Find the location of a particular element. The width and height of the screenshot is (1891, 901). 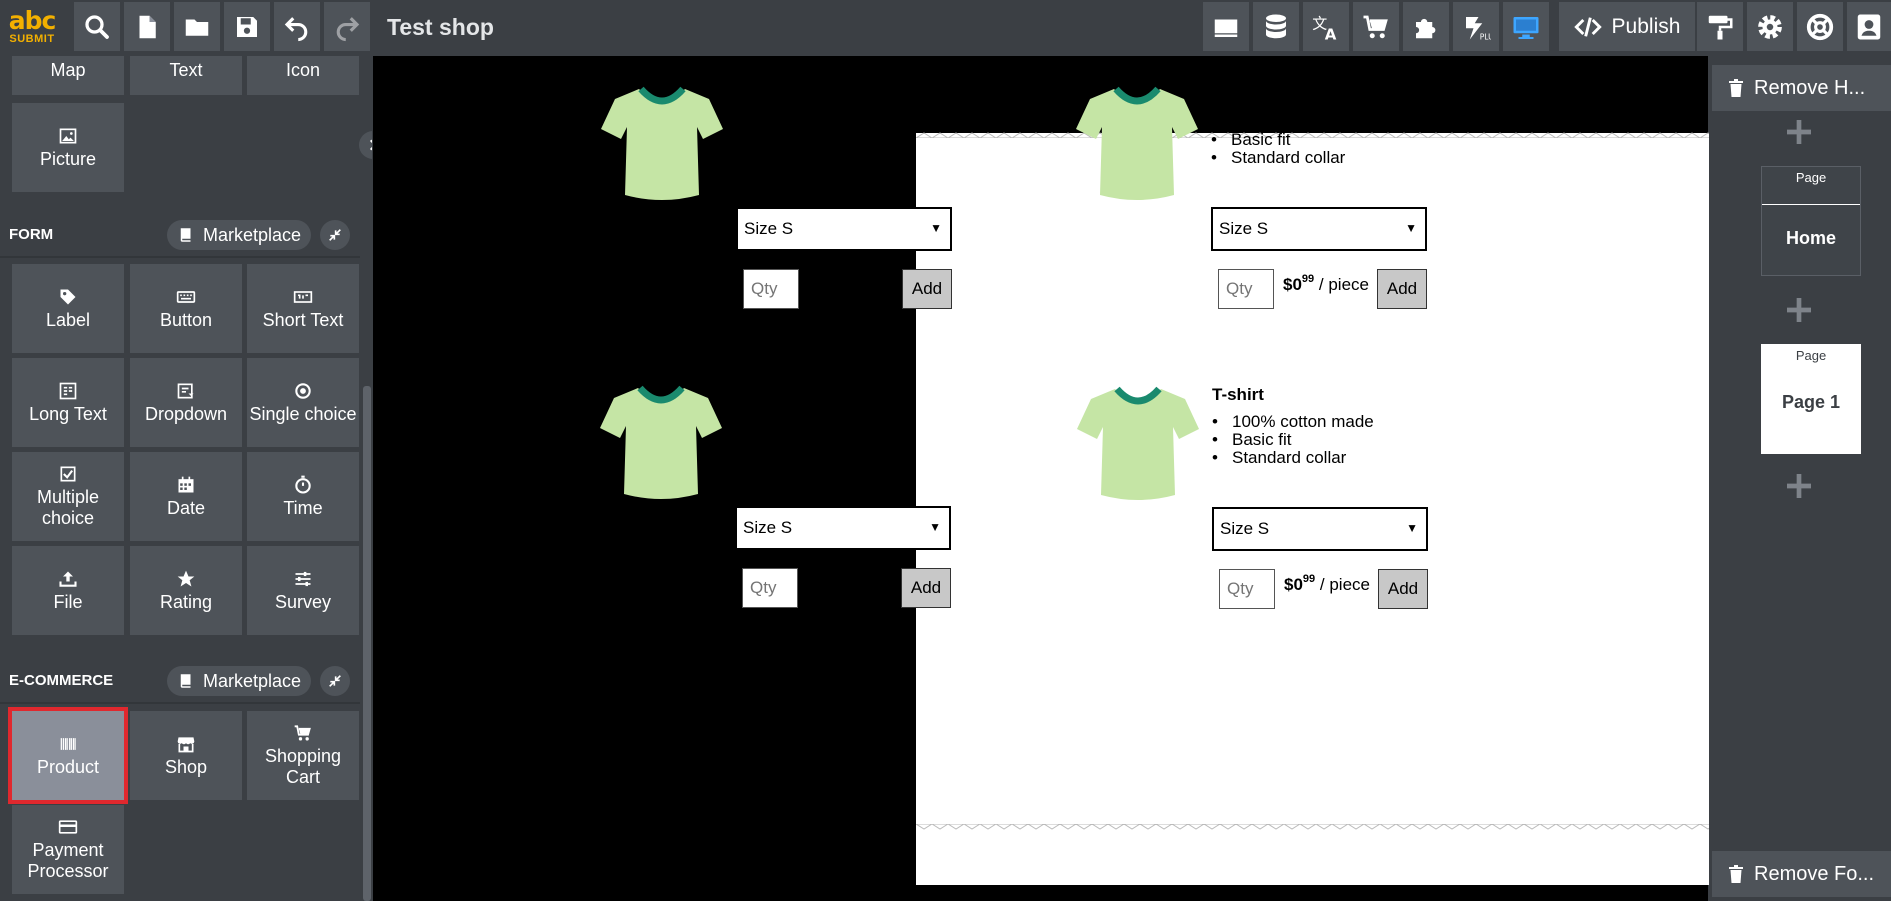

ecommerce-marketplace-button: Marketplace is located at coordinates (239, 681).